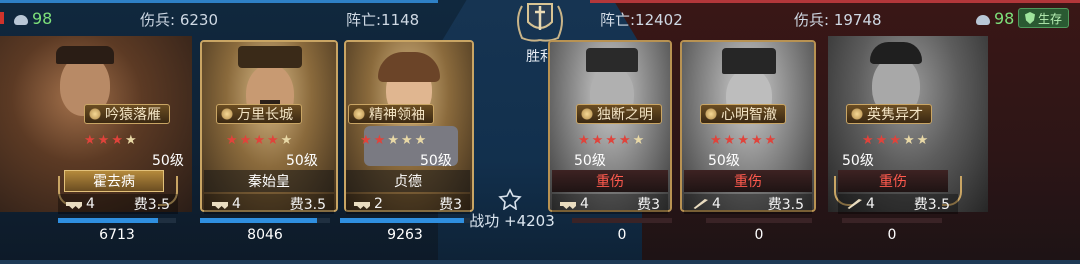 The image size is (1080, 264). I want to click on star-rating-left-3: ★ ★ ★ ★ ★, so click(393, 140).